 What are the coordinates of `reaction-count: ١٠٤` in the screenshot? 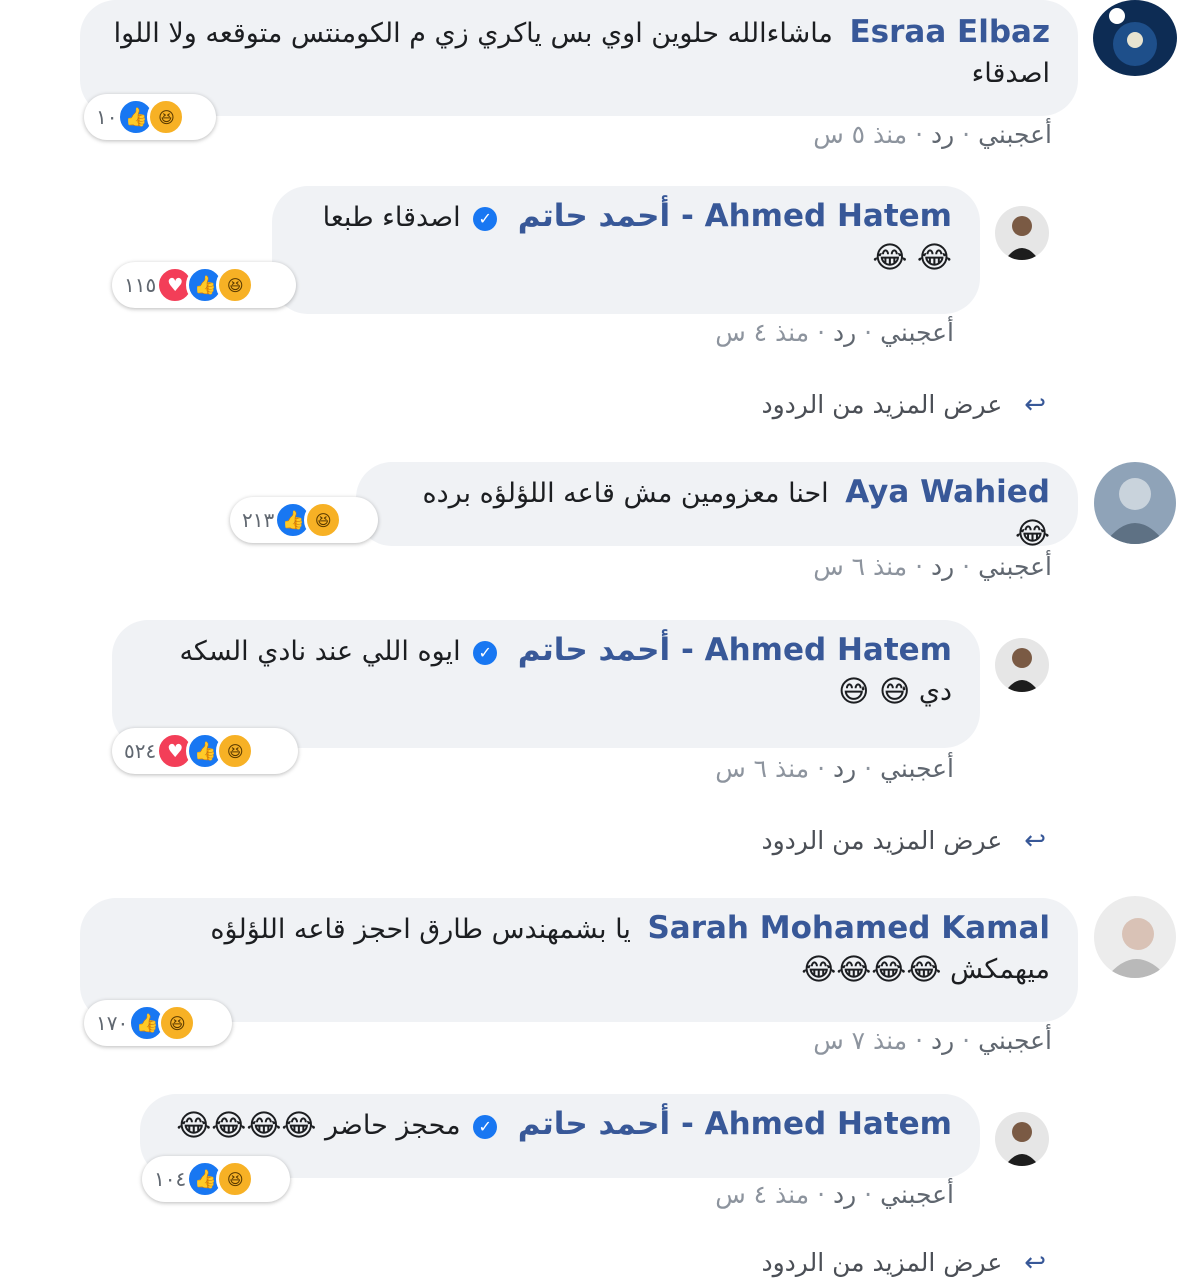 It's located at (170, 1179).